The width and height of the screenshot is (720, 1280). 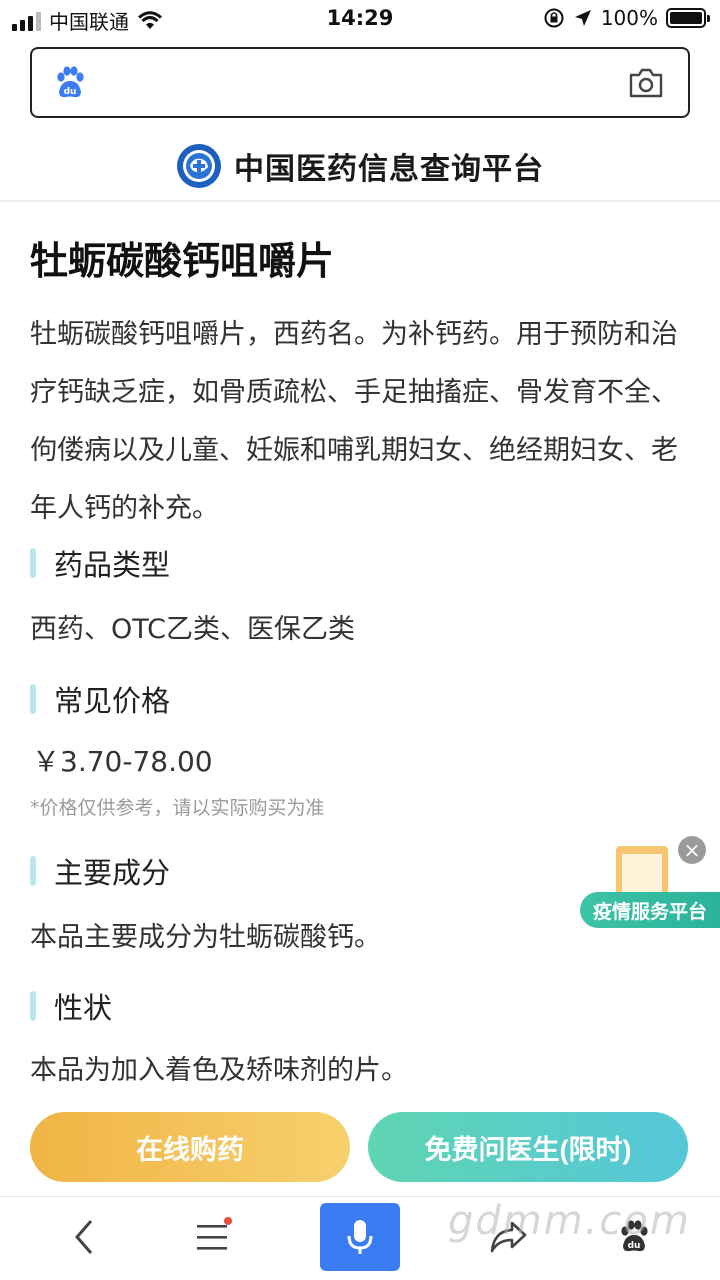 I want to click on page-title: 牡蛎碳酸钙咀嚼片, so click(x=182, y=261).